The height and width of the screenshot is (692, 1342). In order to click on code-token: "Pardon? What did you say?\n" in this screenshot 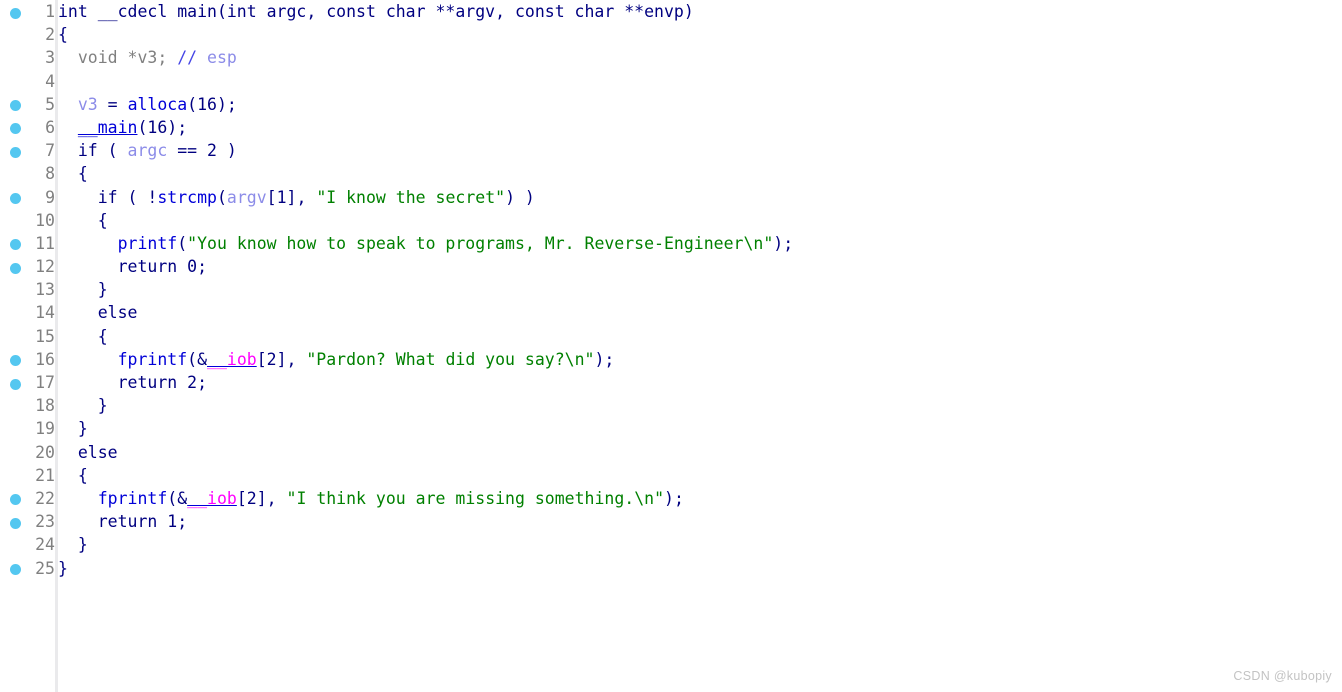, I will do `click(450, 359)`.